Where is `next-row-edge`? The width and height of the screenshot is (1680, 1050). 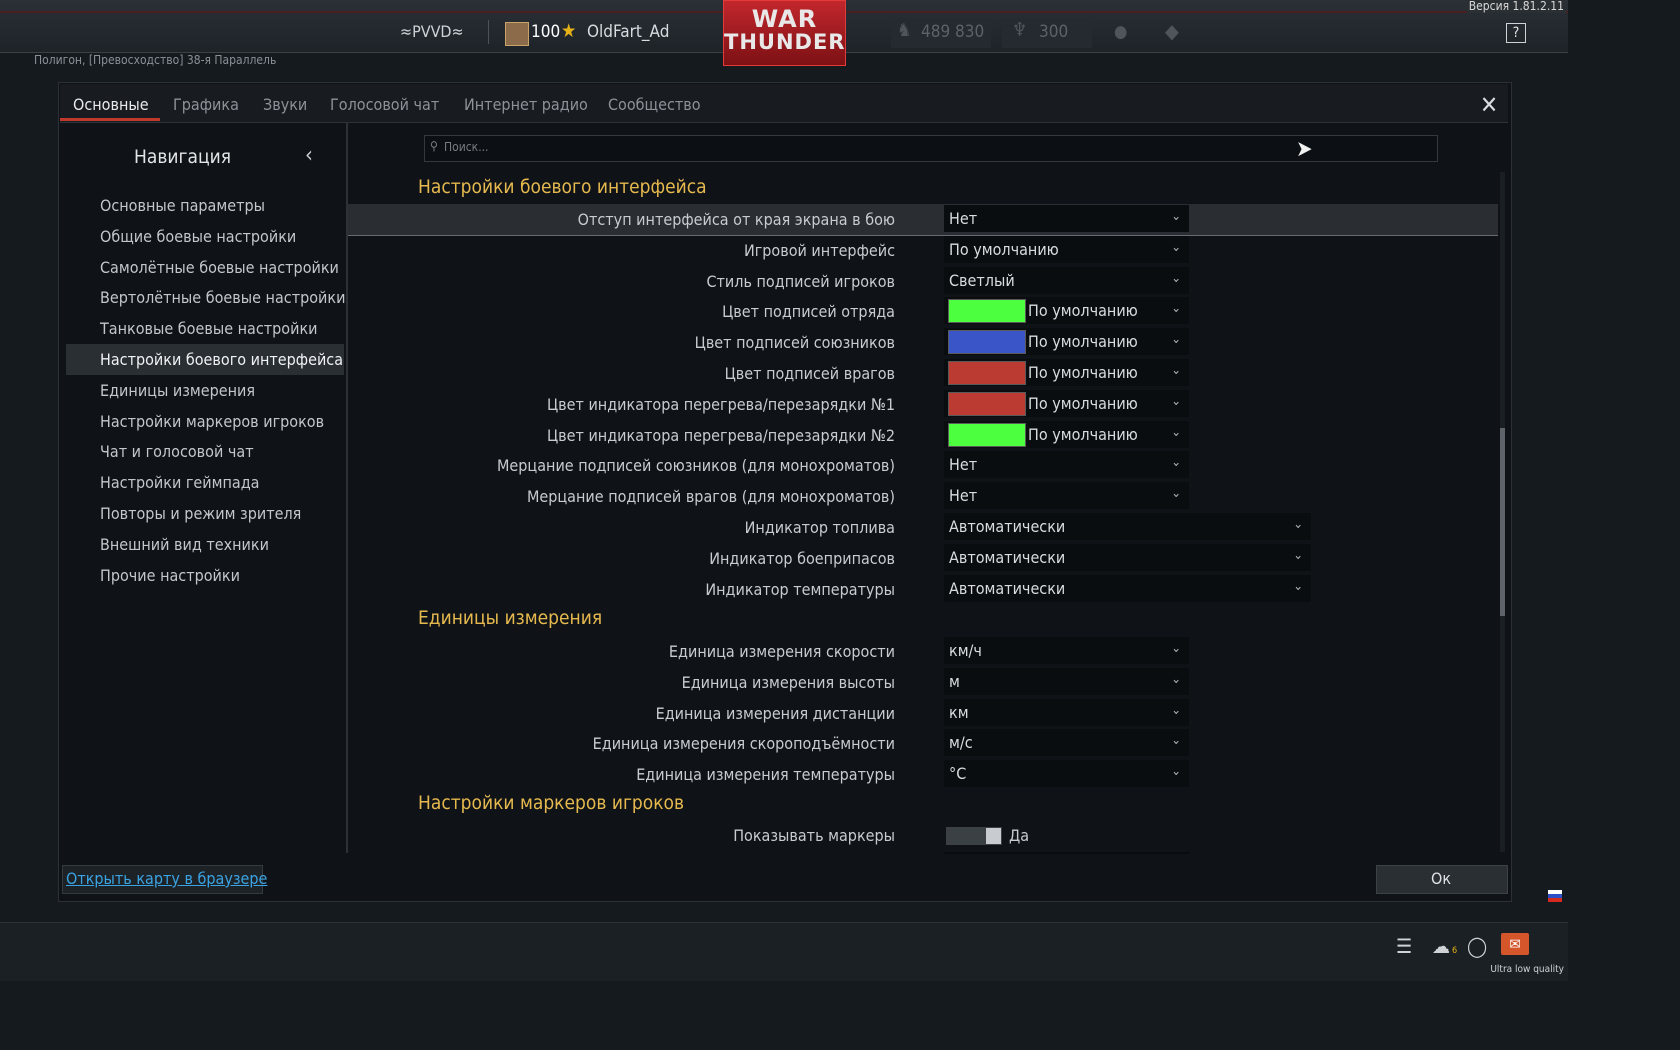 next-row-edge is located at coordinates (1067, 853).